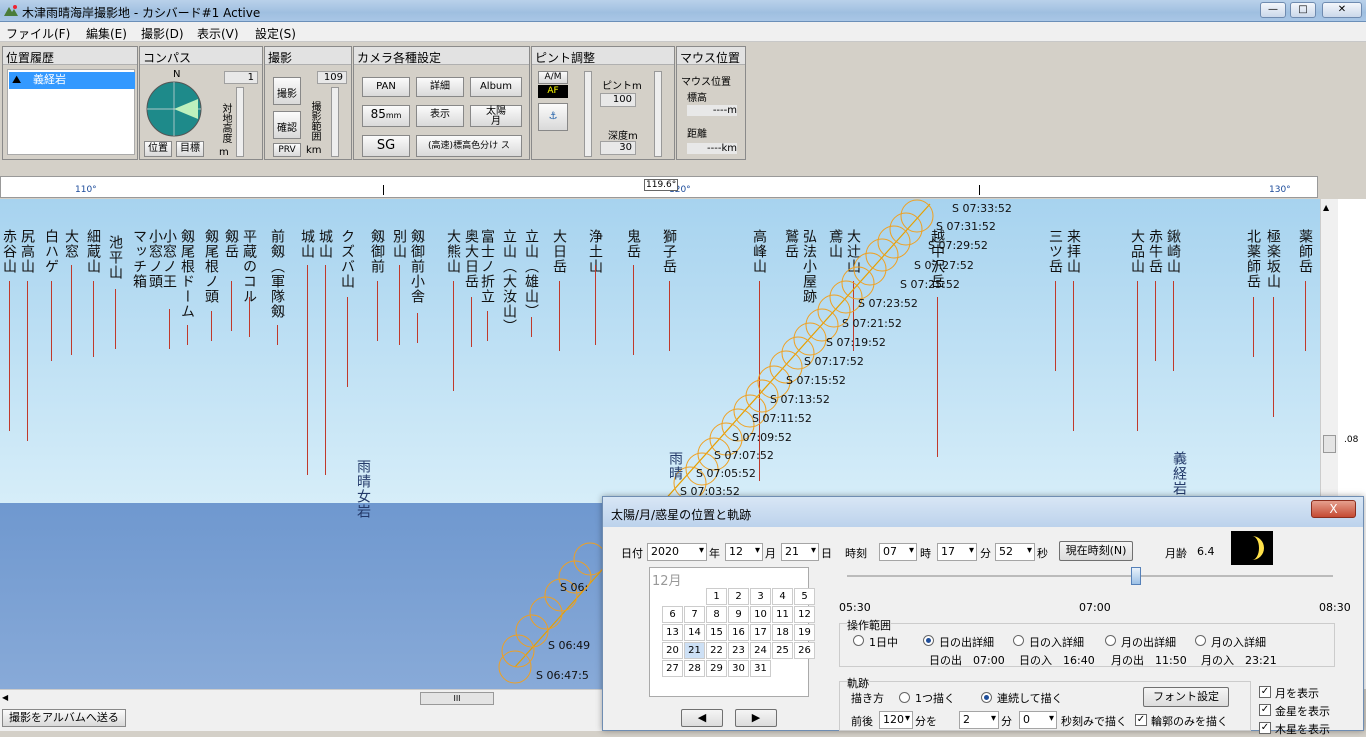 The width and height of the screenshot is (1366, 737). Describe the element at coordinates (302, 698) in the screenshot. I see `horizontal-scrollbar: ◀ III` at that location.